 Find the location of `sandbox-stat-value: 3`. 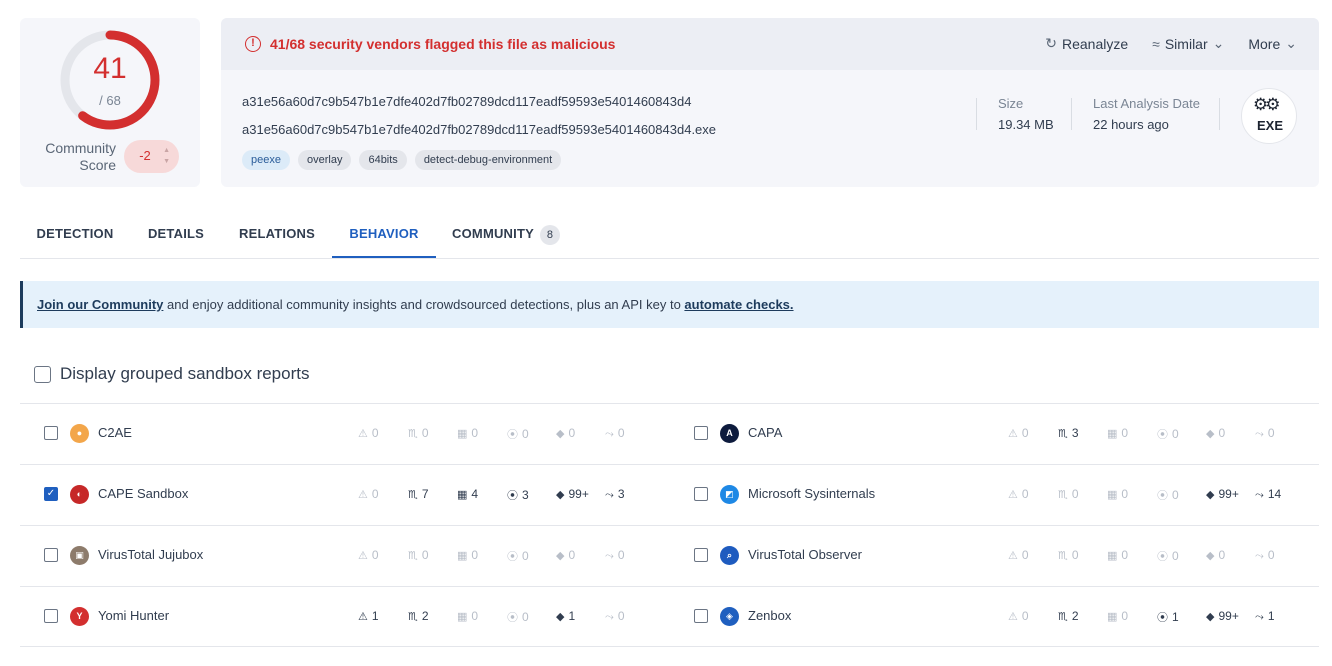

sandbox-stat-value: 3 is located at coordinates (621, 494).